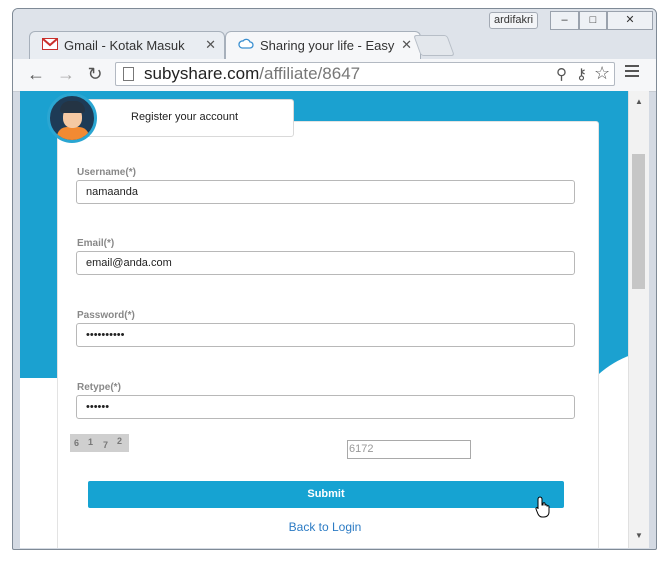 The image size is (666, 563). I want to click on scroll-down-arrow-icon: ▼, so click(639, 535).